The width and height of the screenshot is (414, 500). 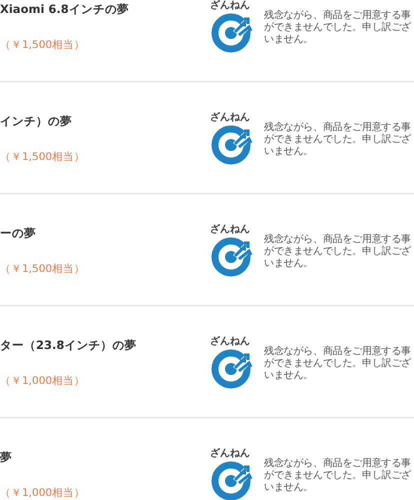 I want to click on product-title: Xiaomi 6.8インチの夢, so click(x=65, y=9).